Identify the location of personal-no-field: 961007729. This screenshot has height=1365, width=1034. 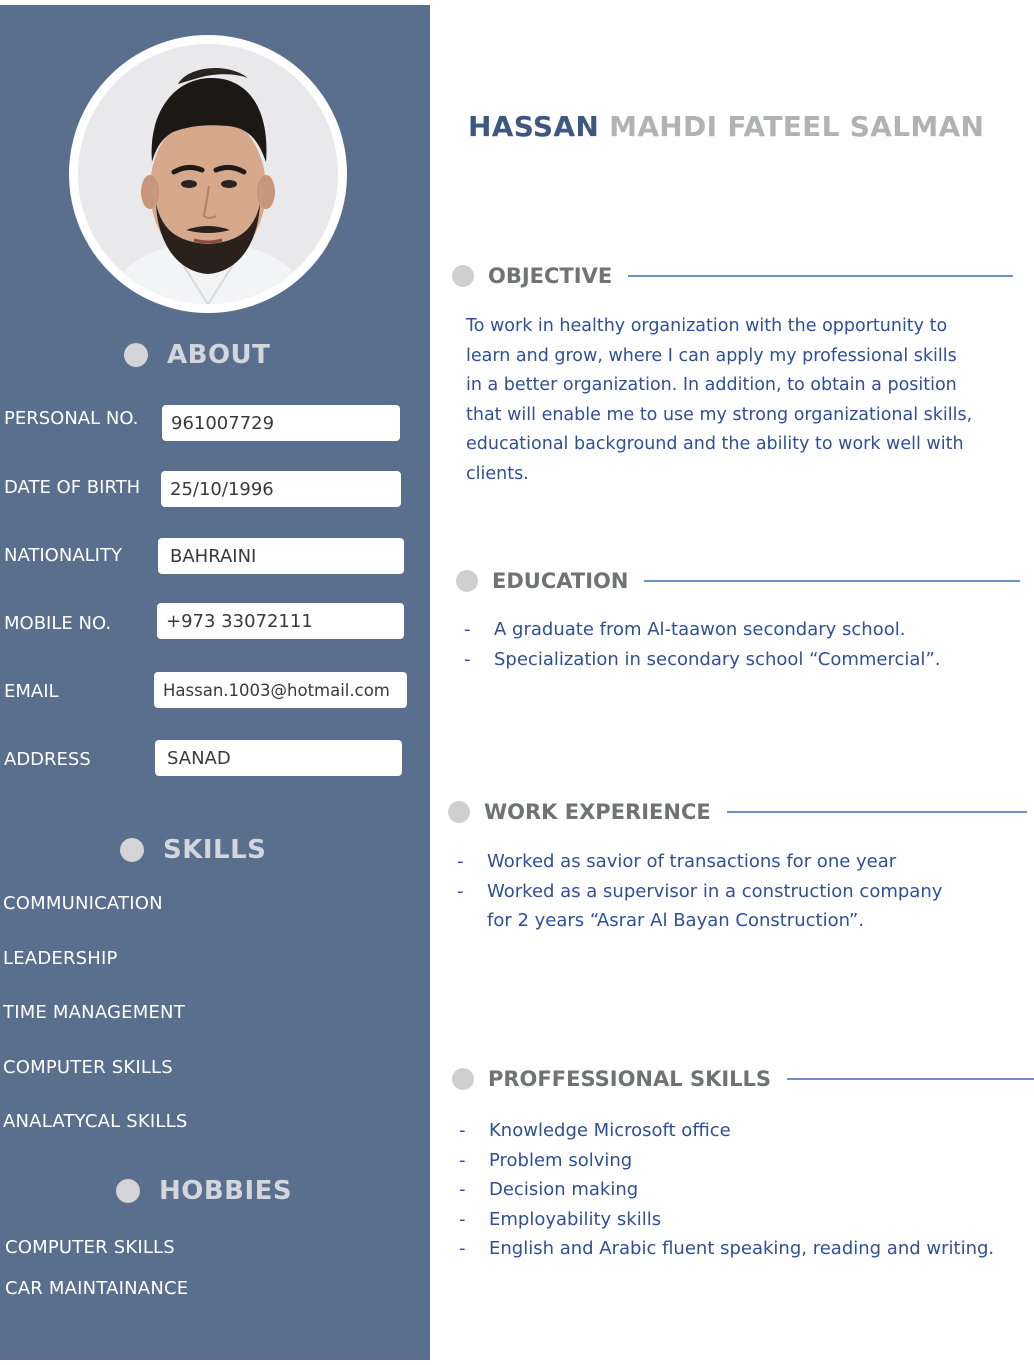
(281, 423).